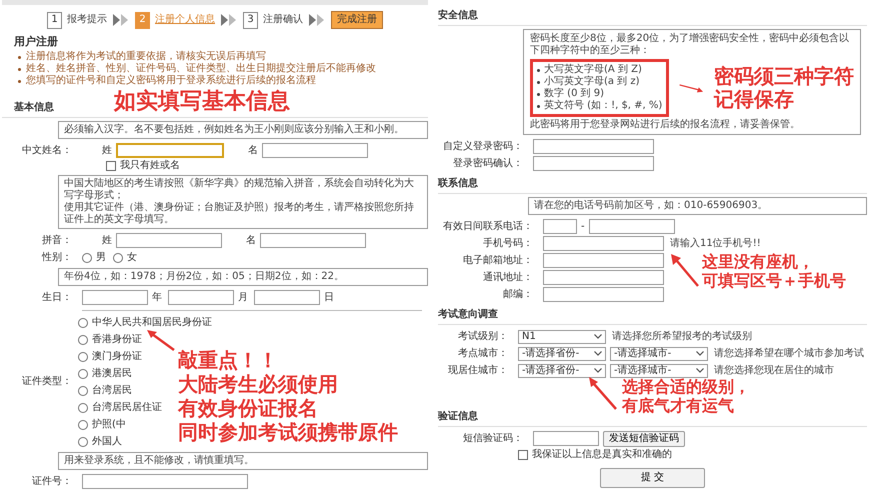 This screenshot has width=871, height=496. I want to click on field-label: 中文姓名：, so click(46, 150).